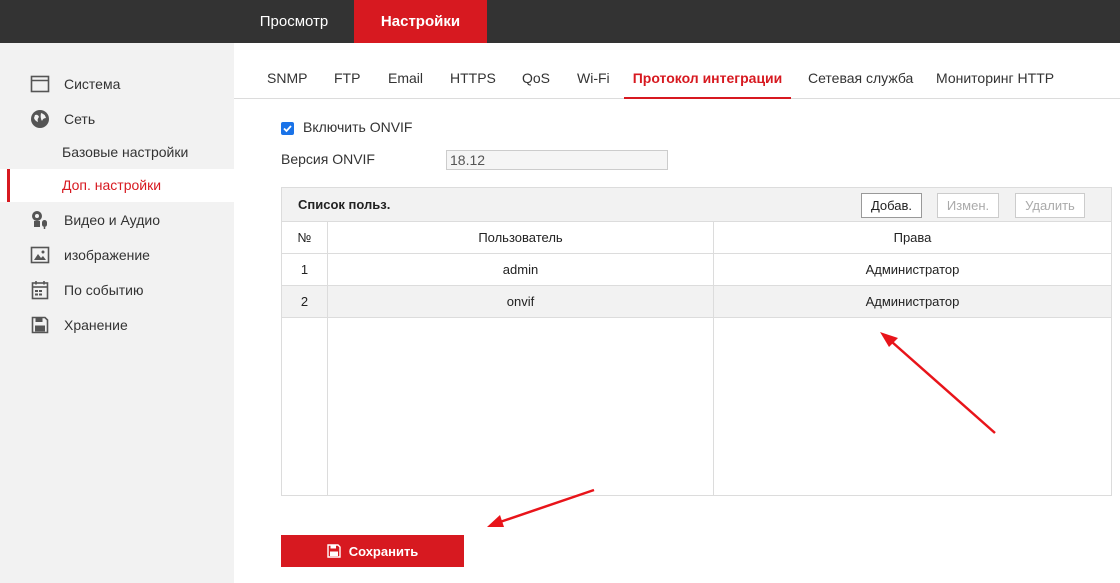 The height and width of the screenshot is (583, 1120). What do you see at coordinates (405, 71) in the screenshot?
I see `tab-email: Email` at bounding box center [405, 71].